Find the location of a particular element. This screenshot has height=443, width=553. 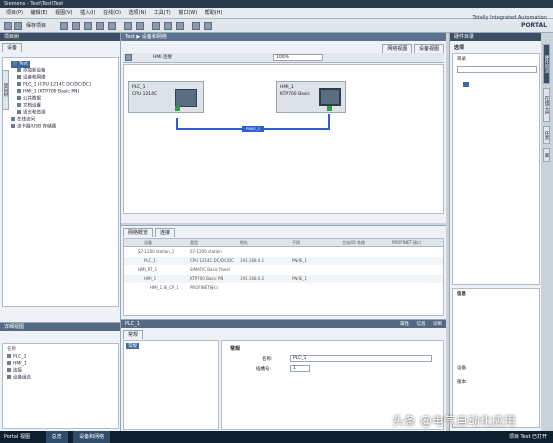

taskbar-devices: 设备和网络 is located at coordinates (92, 437).